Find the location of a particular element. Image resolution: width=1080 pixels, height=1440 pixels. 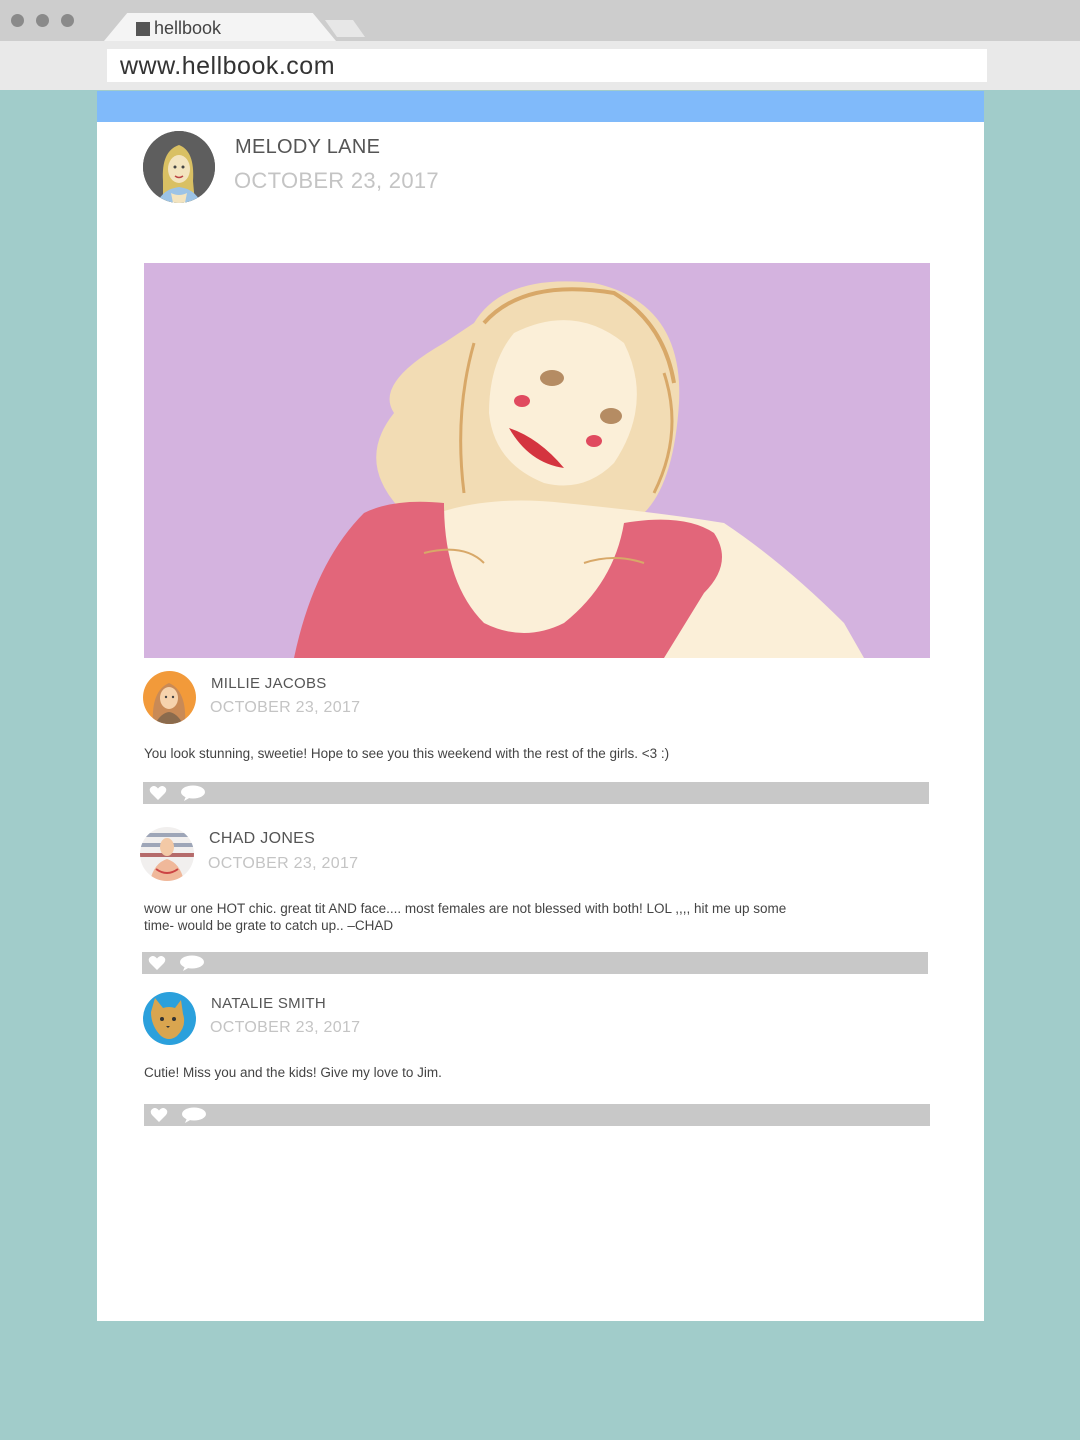

site-header-bar is located at coordinates (540, 106).